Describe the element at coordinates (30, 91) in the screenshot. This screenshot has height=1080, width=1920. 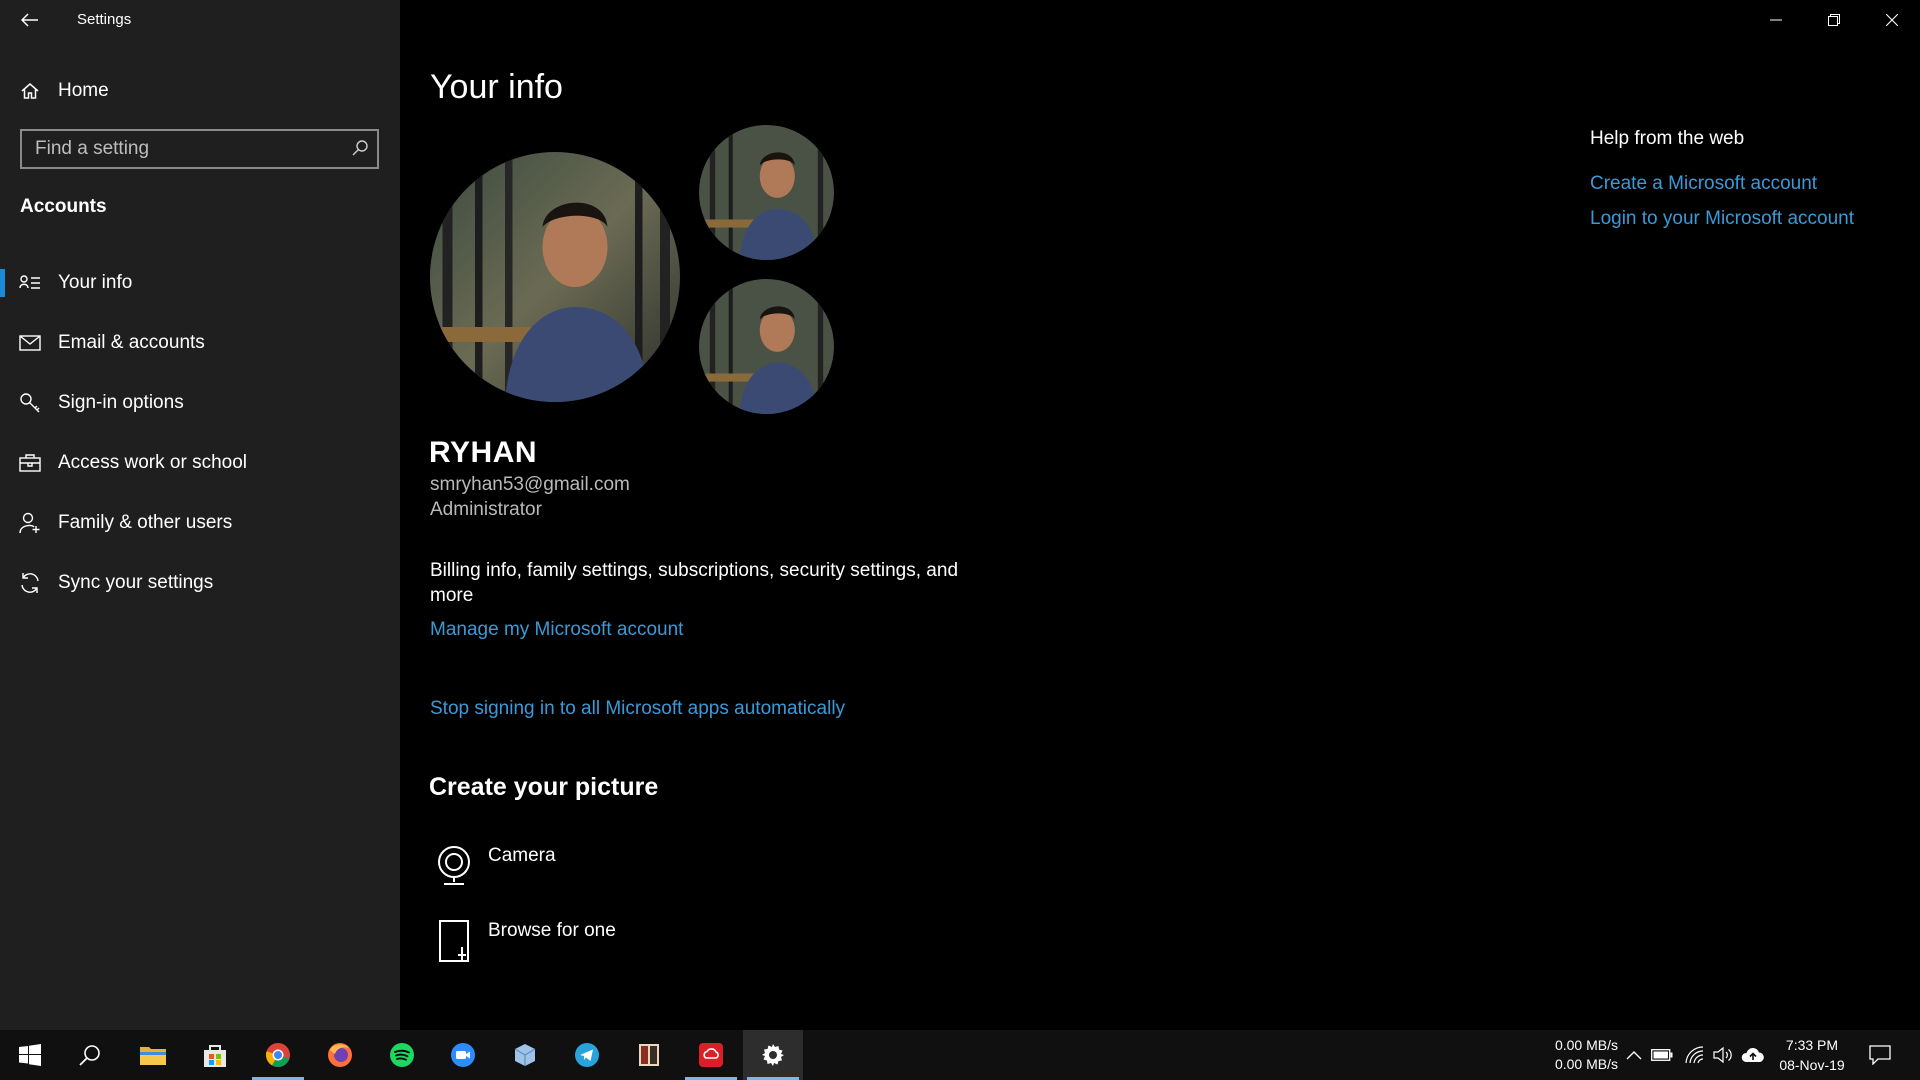
I see `home-icon` at that location.